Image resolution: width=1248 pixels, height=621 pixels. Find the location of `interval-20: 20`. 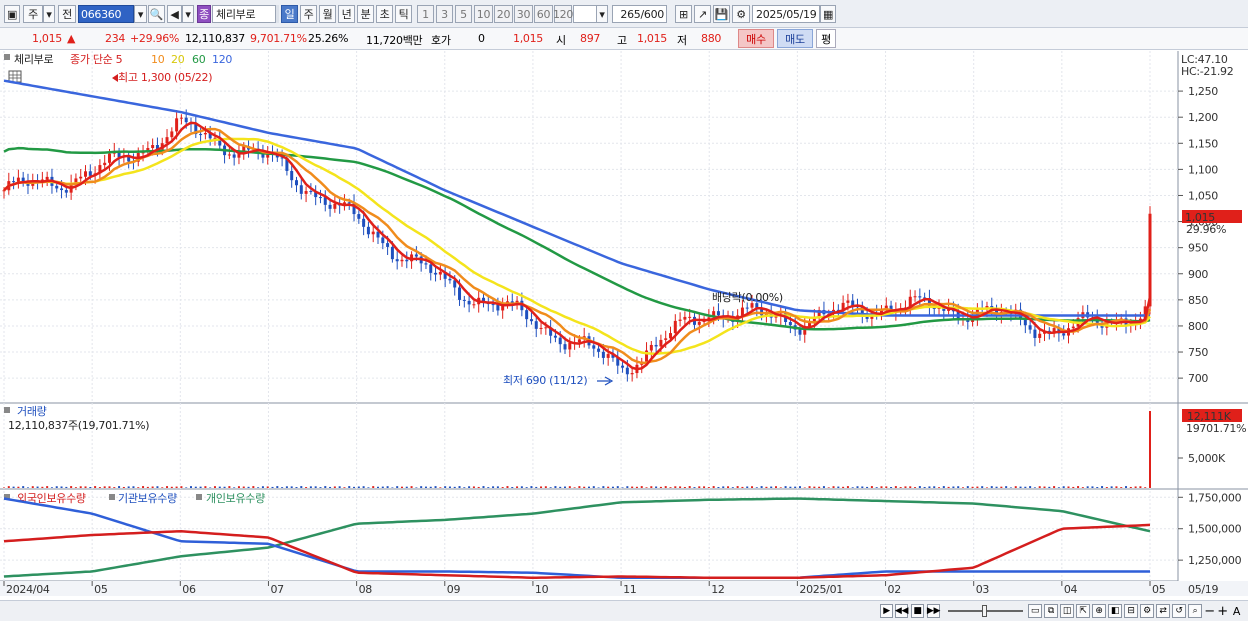

interval-20: 20 is located at coordinates (503, 14).